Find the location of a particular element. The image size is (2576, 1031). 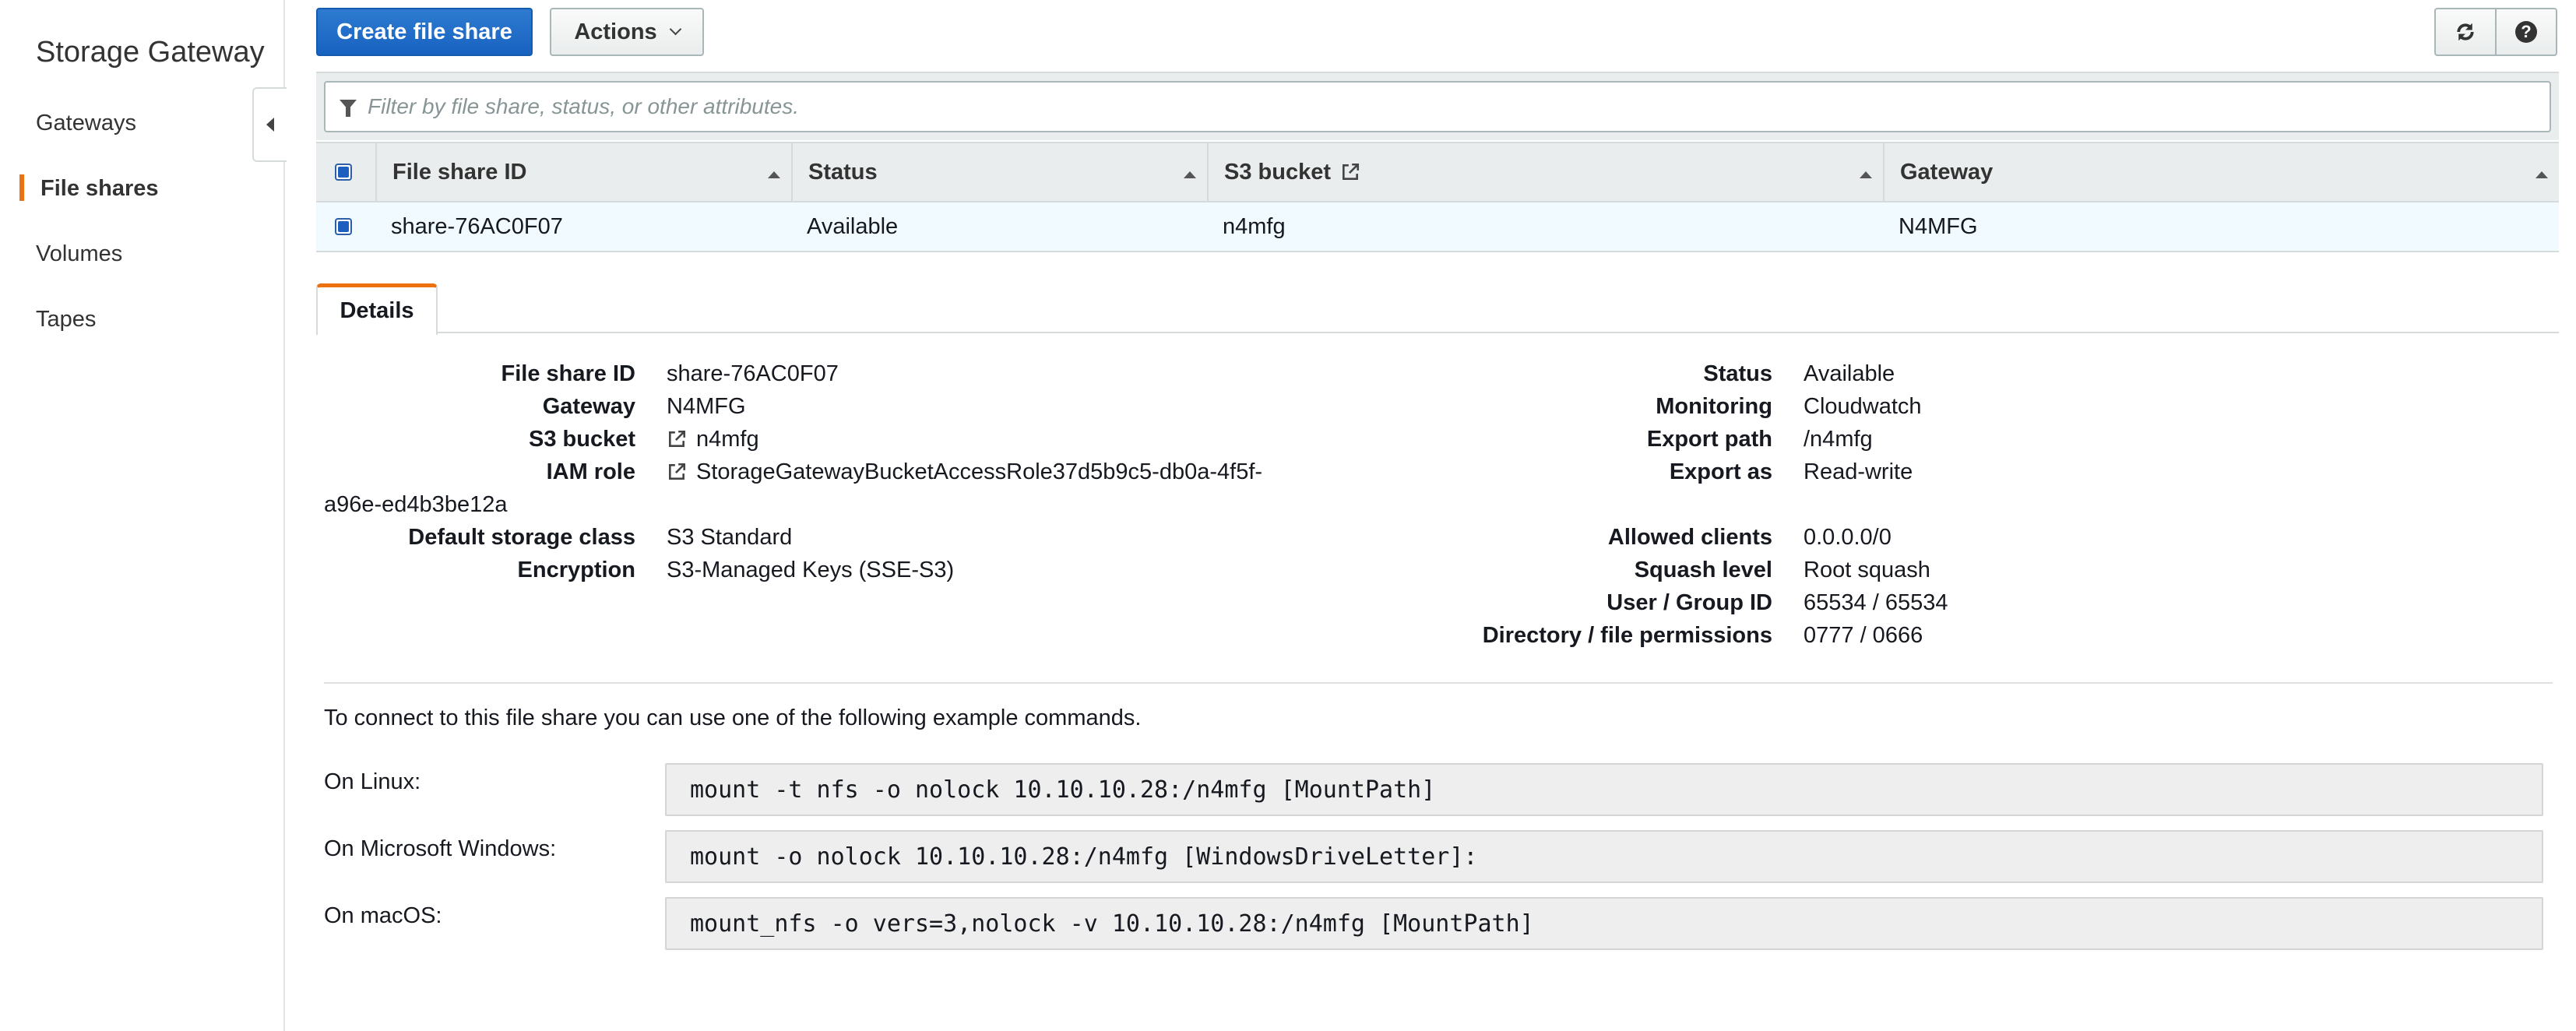

squash-level-label: Squash level is located at coordinates (1703, 570).